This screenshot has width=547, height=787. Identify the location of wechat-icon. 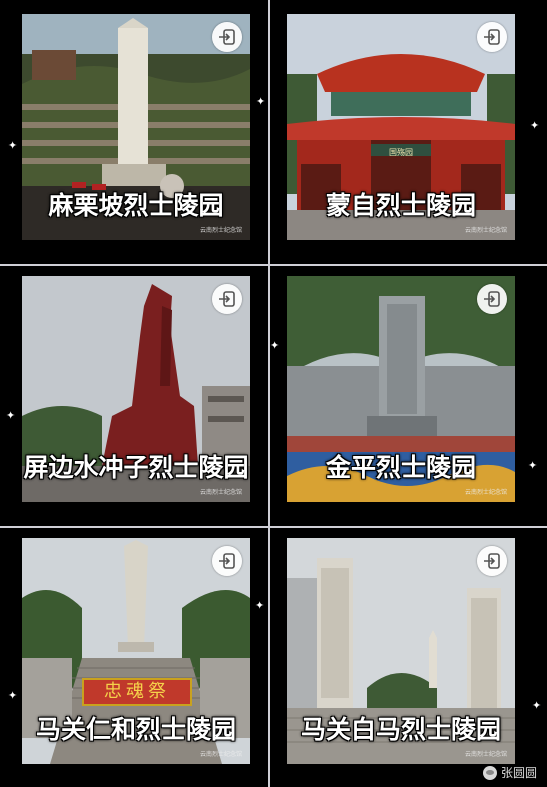
(489, 772).